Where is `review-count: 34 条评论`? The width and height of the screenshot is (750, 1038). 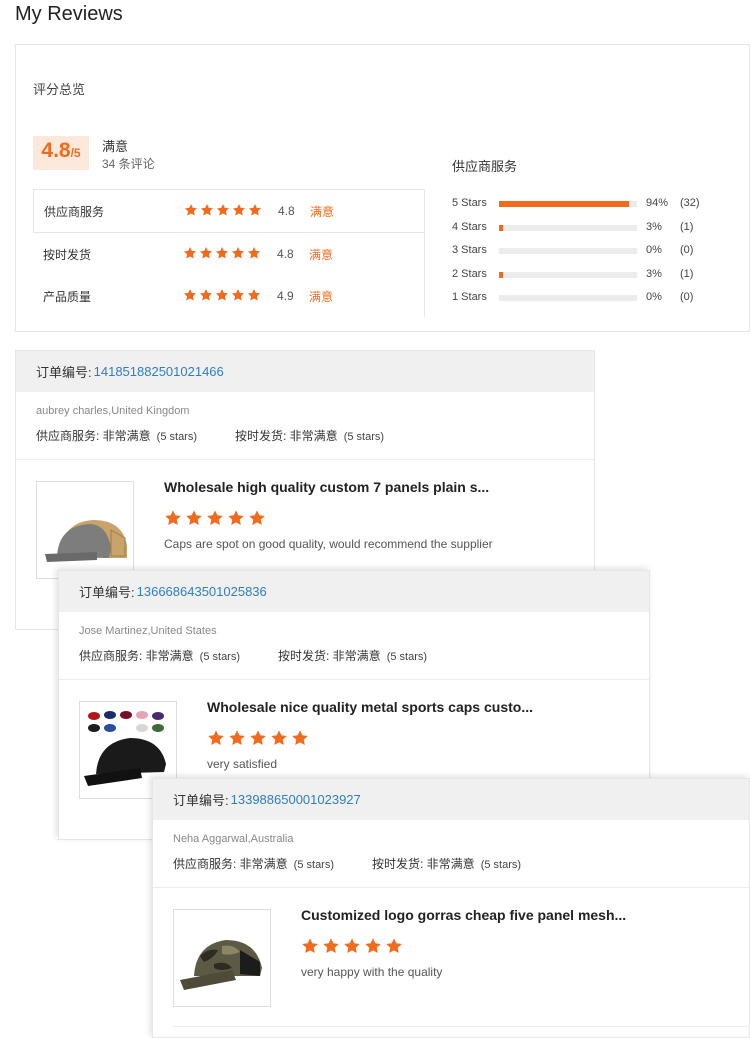 review-count: 34 条评论 is located at coordinates (128, 164).